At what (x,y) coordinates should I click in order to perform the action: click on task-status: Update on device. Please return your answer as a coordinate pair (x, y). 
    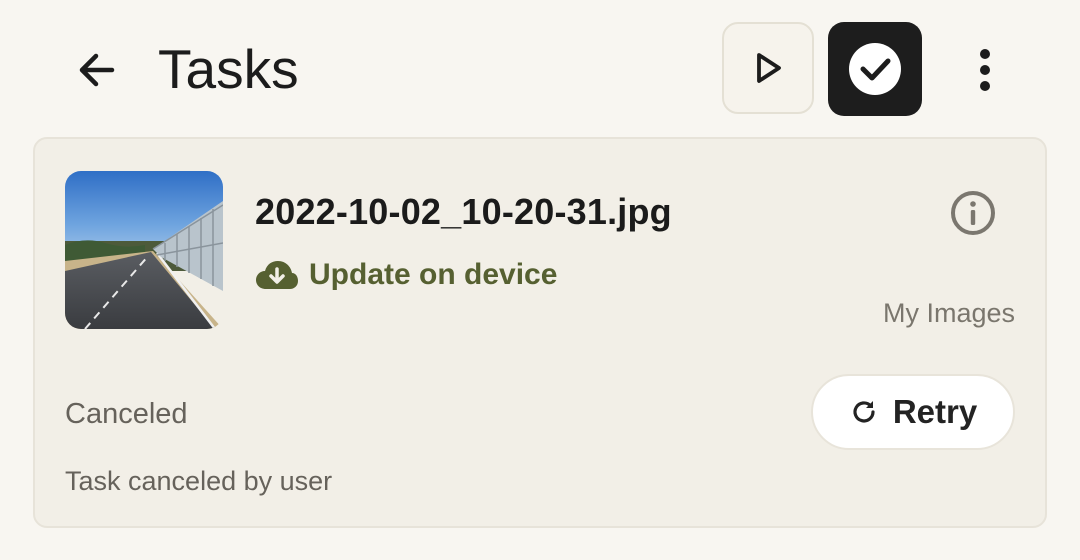
    Looking at the image, I should click on (406, 275).